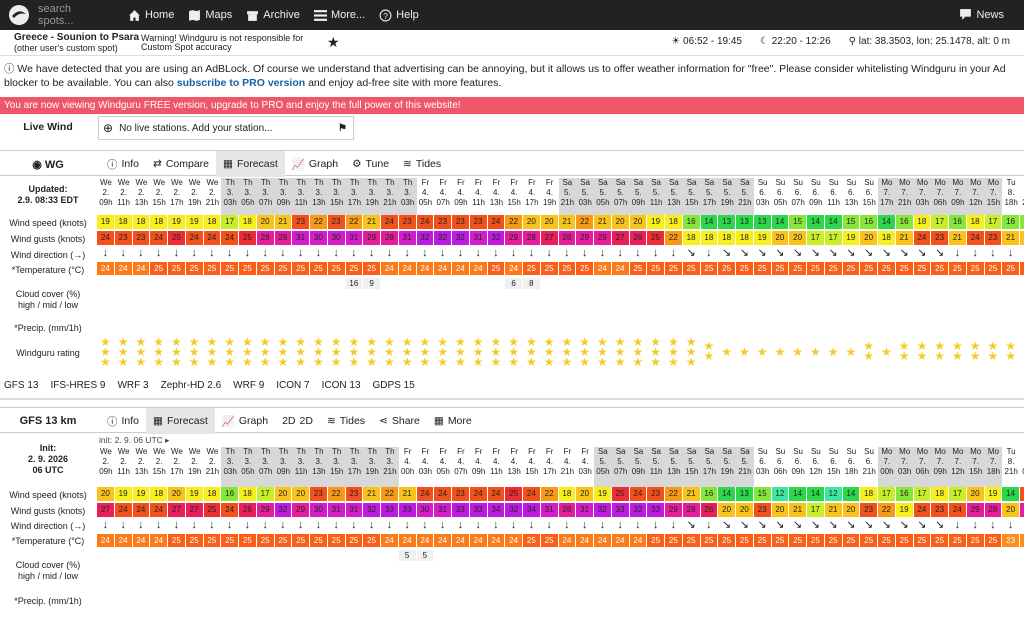 Image resolution: width=1024 pixels, height=625 pixels. Describe the element at coordinates (151, 15) in the screenshot. I see `nav-home: Home` at that location.